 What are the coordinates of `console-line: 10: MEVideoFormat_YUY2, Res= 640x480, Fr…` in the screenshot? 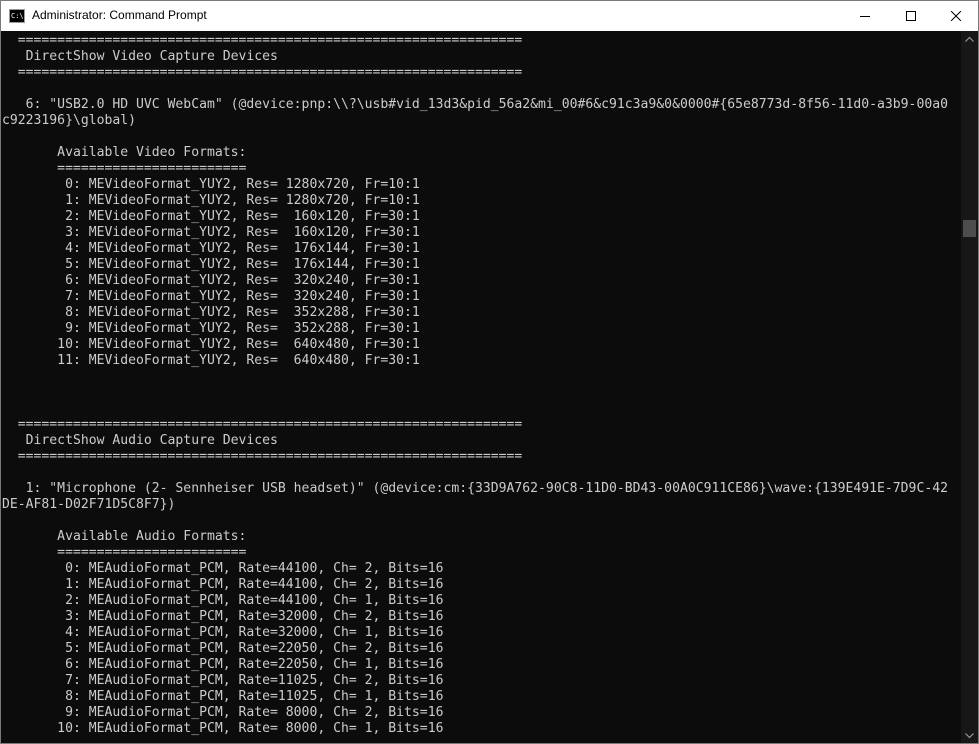 It's located at (211, 344).